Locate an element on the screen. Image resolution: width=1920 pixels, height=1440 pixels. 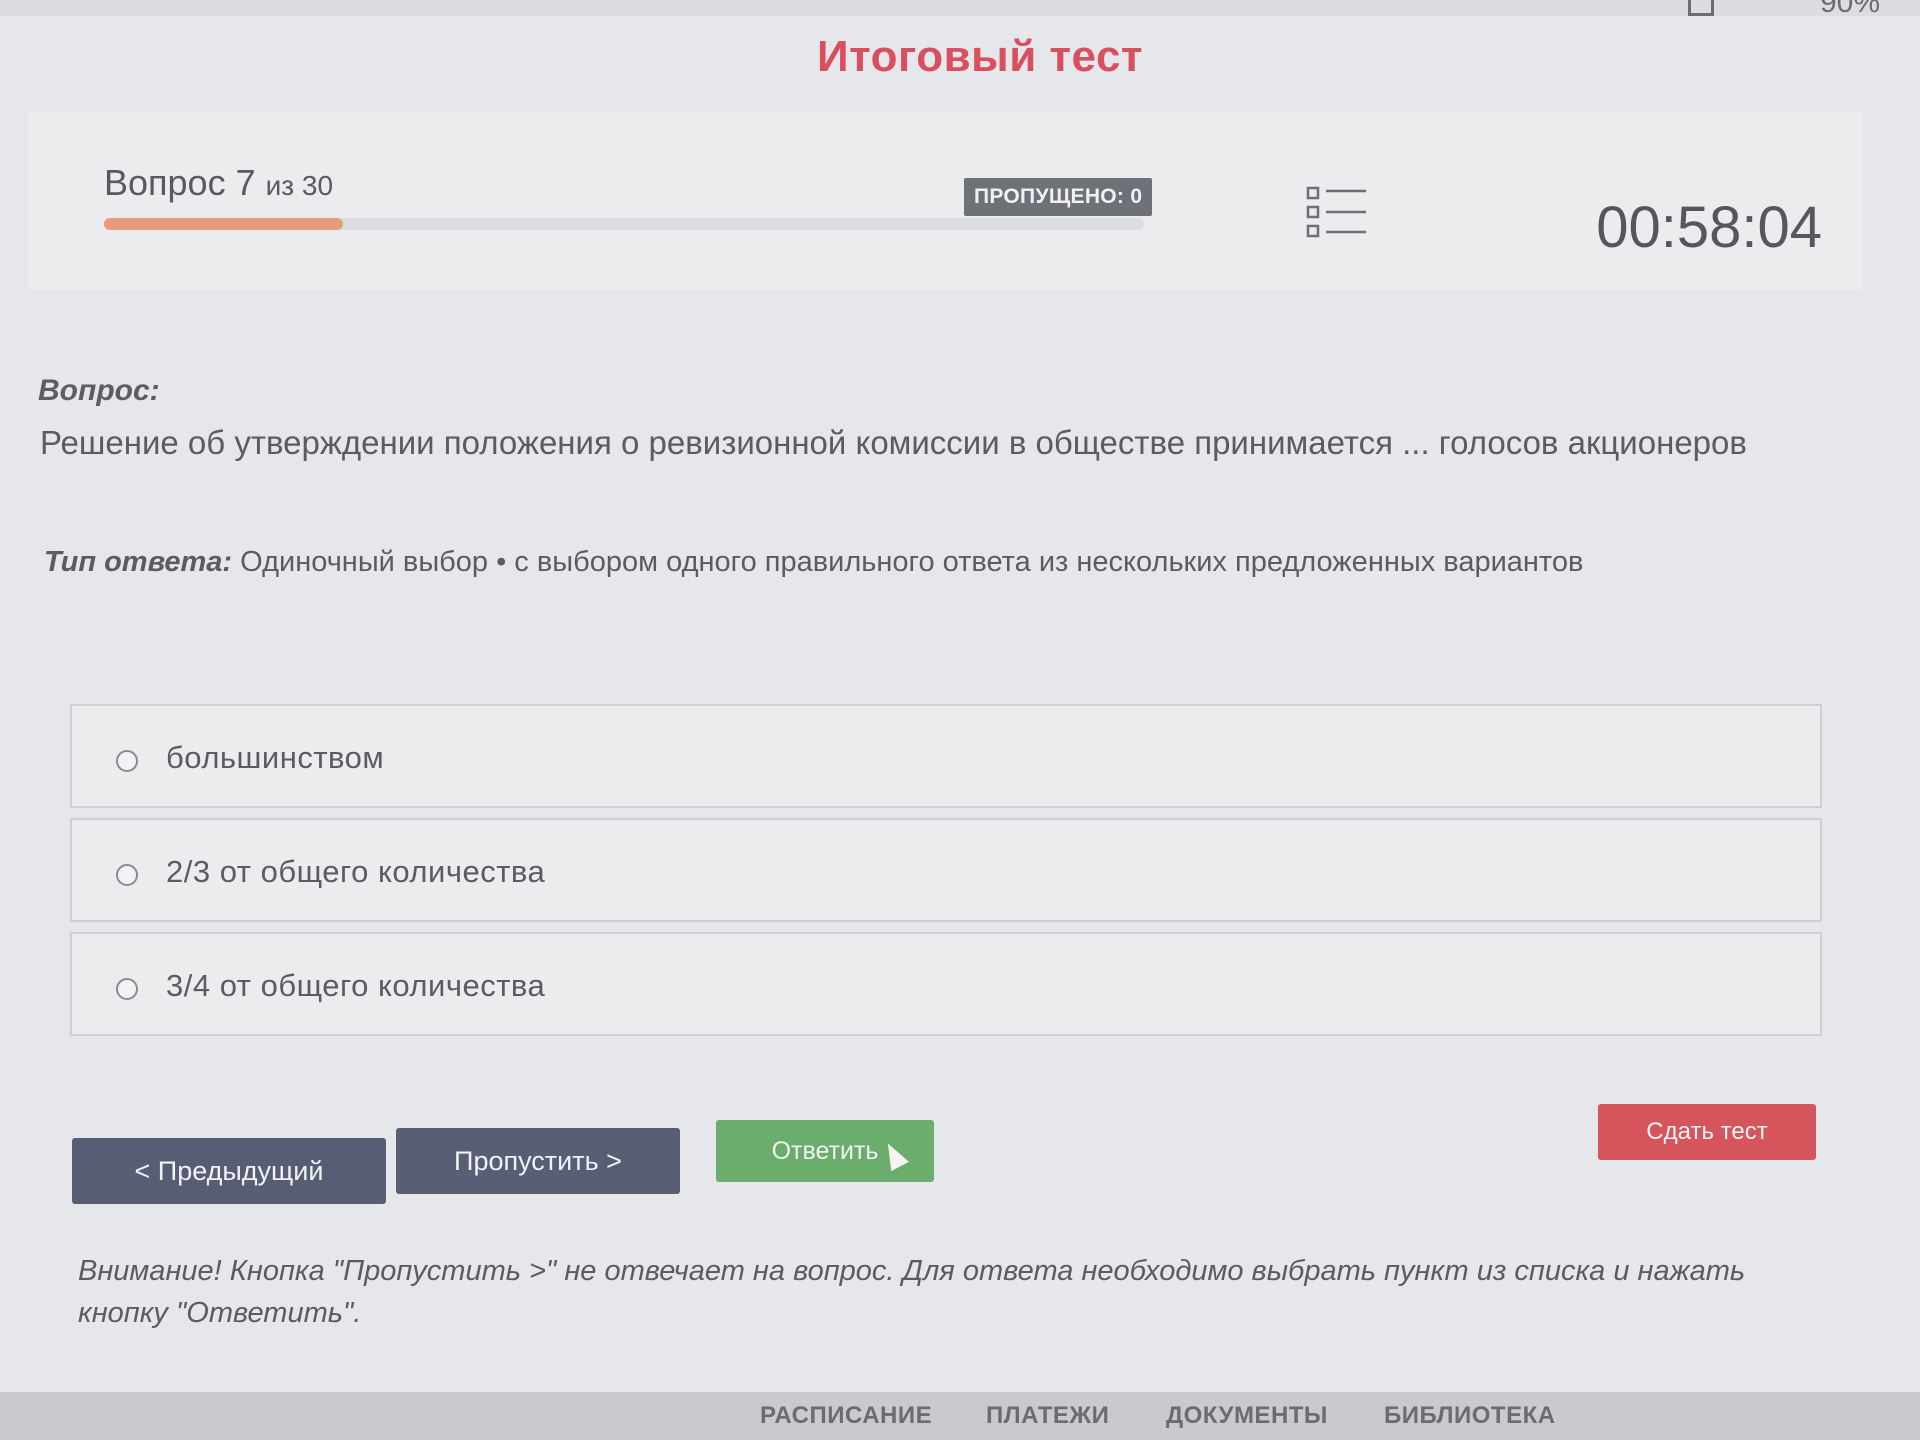
progress-bar is located at coordinates (624, 224).